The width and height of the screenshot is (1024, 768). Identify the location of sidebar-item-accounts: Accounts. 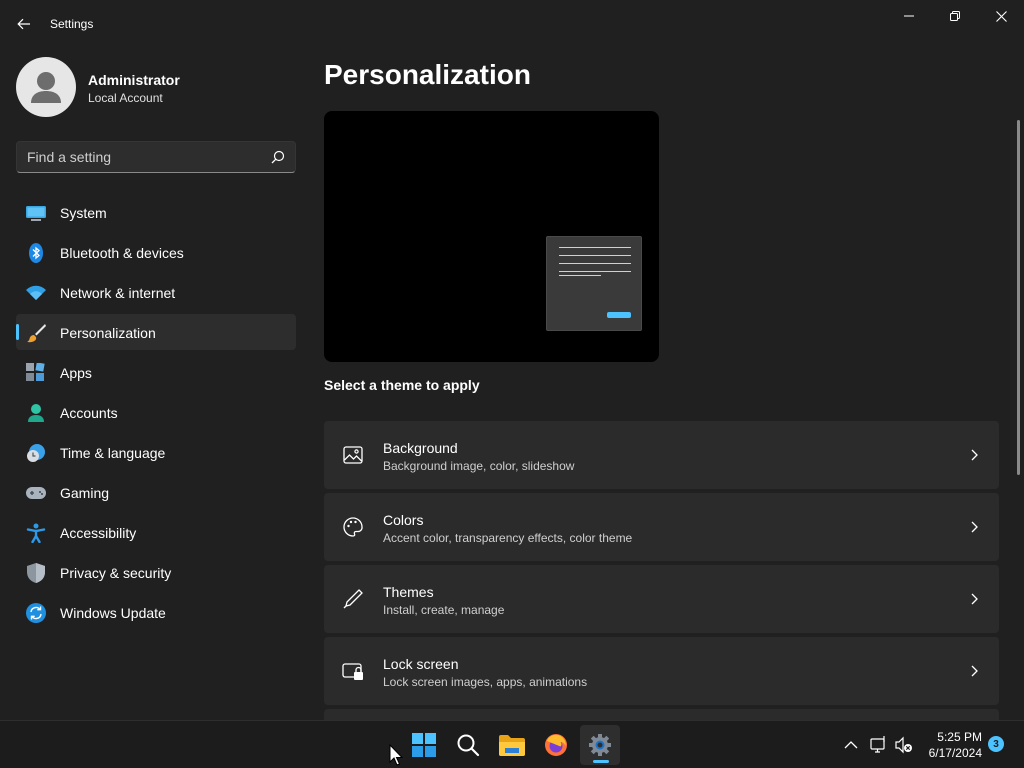
(156, 412).